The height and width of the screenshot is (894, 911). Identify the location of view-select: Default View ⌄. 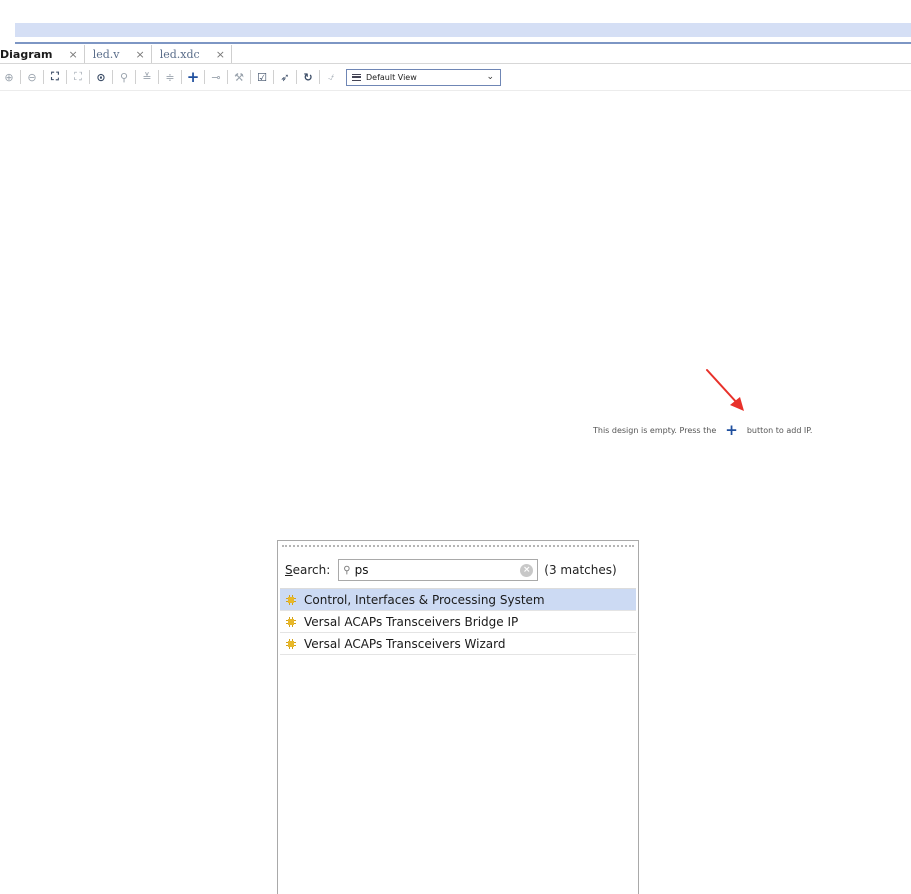
(423, 77).